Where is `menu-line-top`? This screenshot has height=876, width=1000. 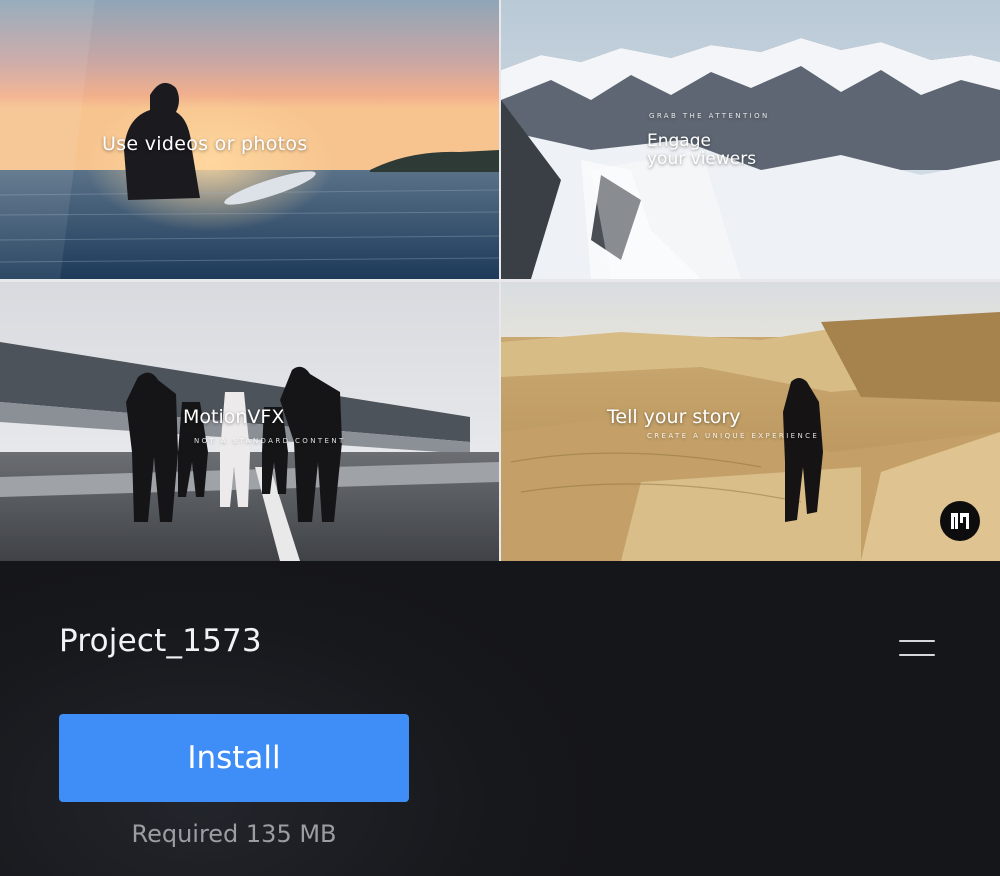 menu-line-top is located at coordinates (917, 641).